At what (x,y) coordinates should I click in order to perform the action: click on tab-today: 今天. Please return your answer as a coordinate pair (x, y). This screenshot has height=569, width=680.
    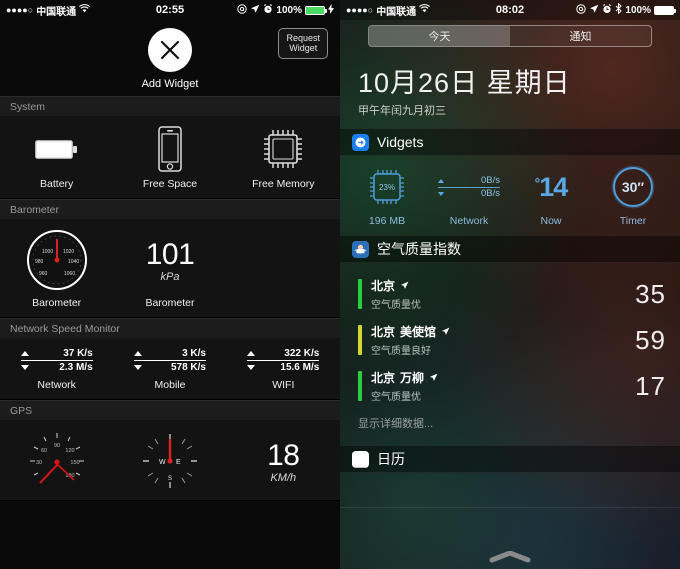
    Looking at the image, I should click on (439, 36).